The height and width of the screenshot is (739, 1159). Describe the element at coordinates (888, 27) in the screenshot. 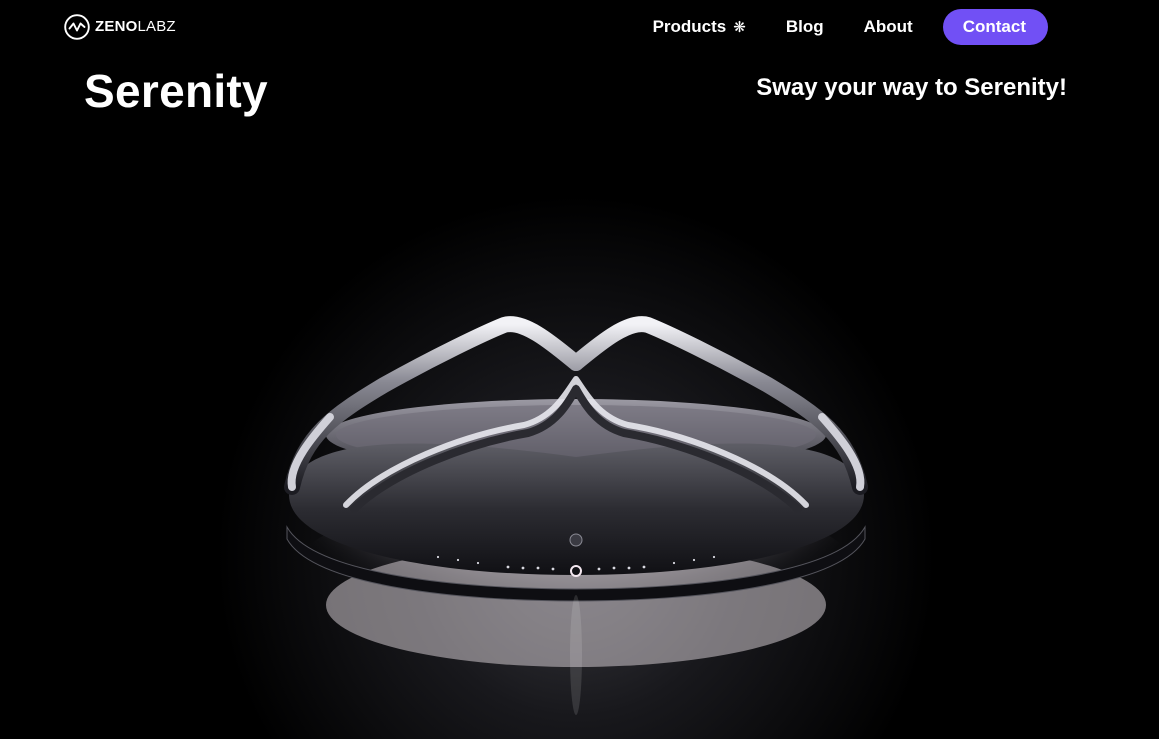

I see `nav-link-about: About` at that location.